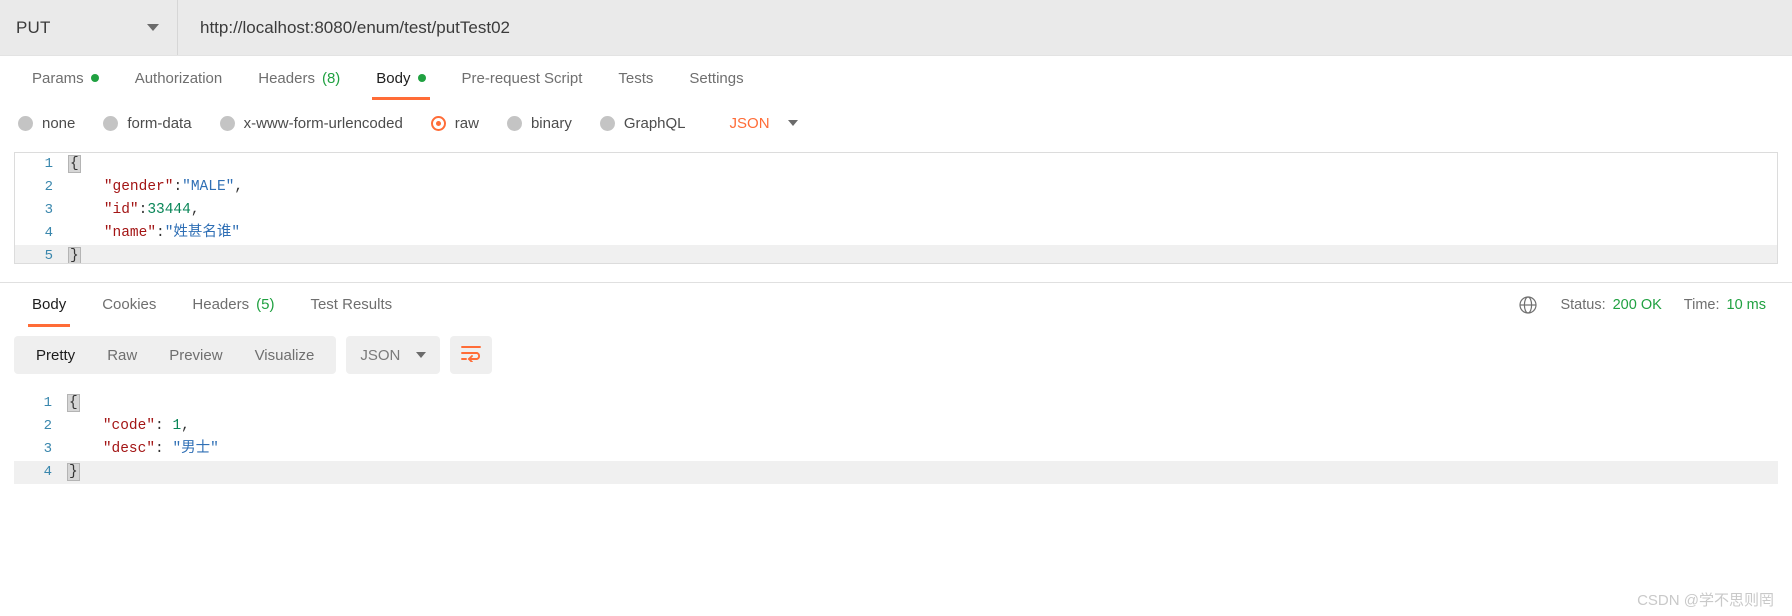 This screenshot has height=616, width=1792. What do you see at coordinates (129, 449) in the screenshot?
I see `token-key: "desc"` at bounding box center [129, 449].